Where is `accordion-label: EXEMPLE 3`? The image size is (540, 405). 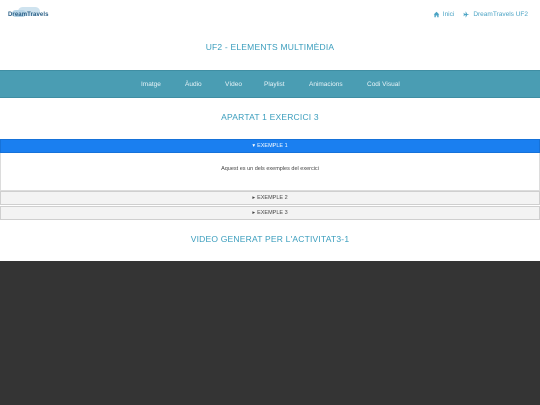 accordion-label: EXEMPLE 3 is located at coordinates (272, 213).